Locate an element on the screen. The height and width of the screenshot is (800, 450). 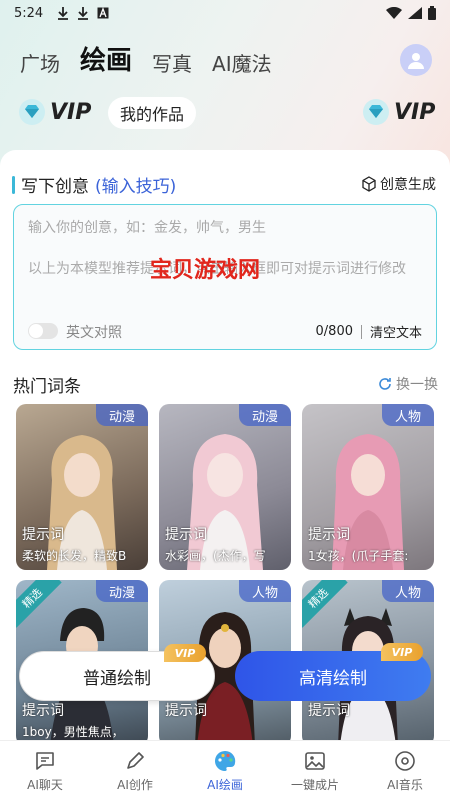
bottom-nav: AI聊天 AI创作 AI绘画 一键成片 AI音乐 is located at coordinates (225, 770).